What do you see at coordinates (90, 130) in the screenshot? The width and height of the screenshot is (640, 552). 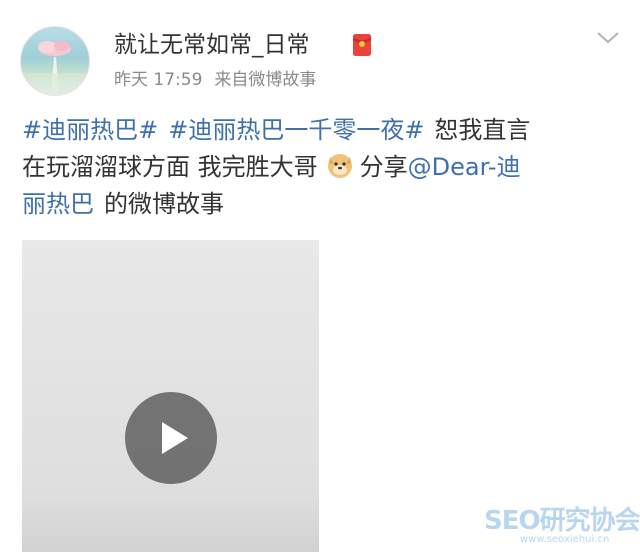 I see `topic-link: #迪丽热巴#` at bounding box center [90, 130].